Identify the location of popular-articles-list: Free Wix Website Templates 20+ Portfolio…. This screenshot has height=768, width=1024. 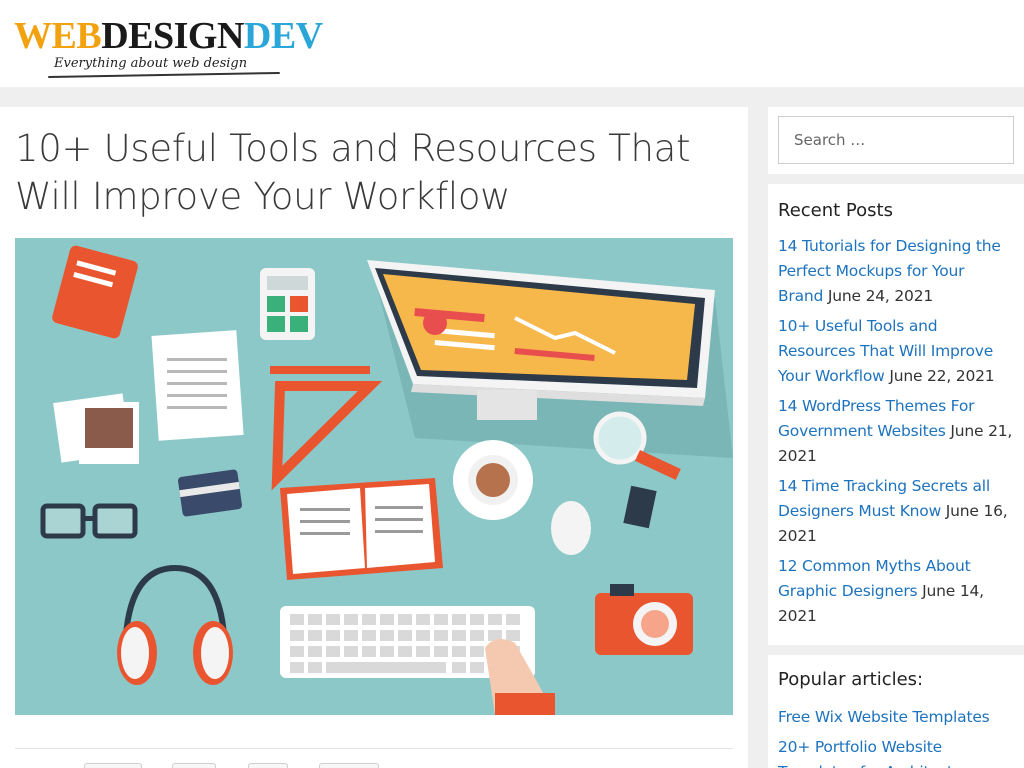
(896, 736).